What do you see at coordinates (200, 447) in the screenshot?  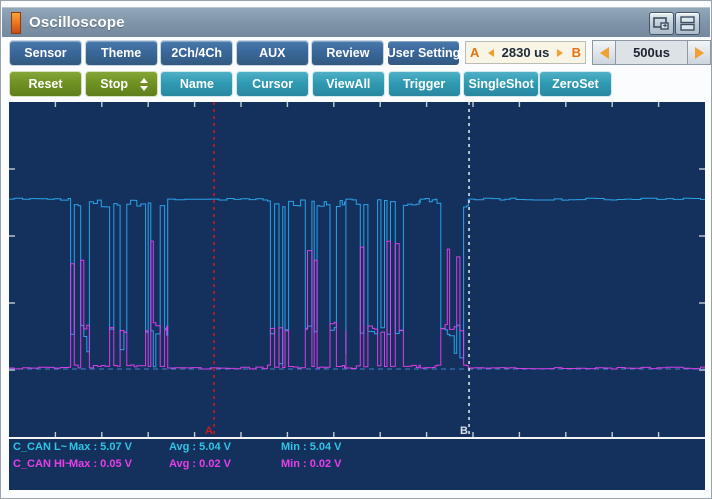 I see `avg-measurement: Avg : 5.04 V` at bounding box center [200, 447].